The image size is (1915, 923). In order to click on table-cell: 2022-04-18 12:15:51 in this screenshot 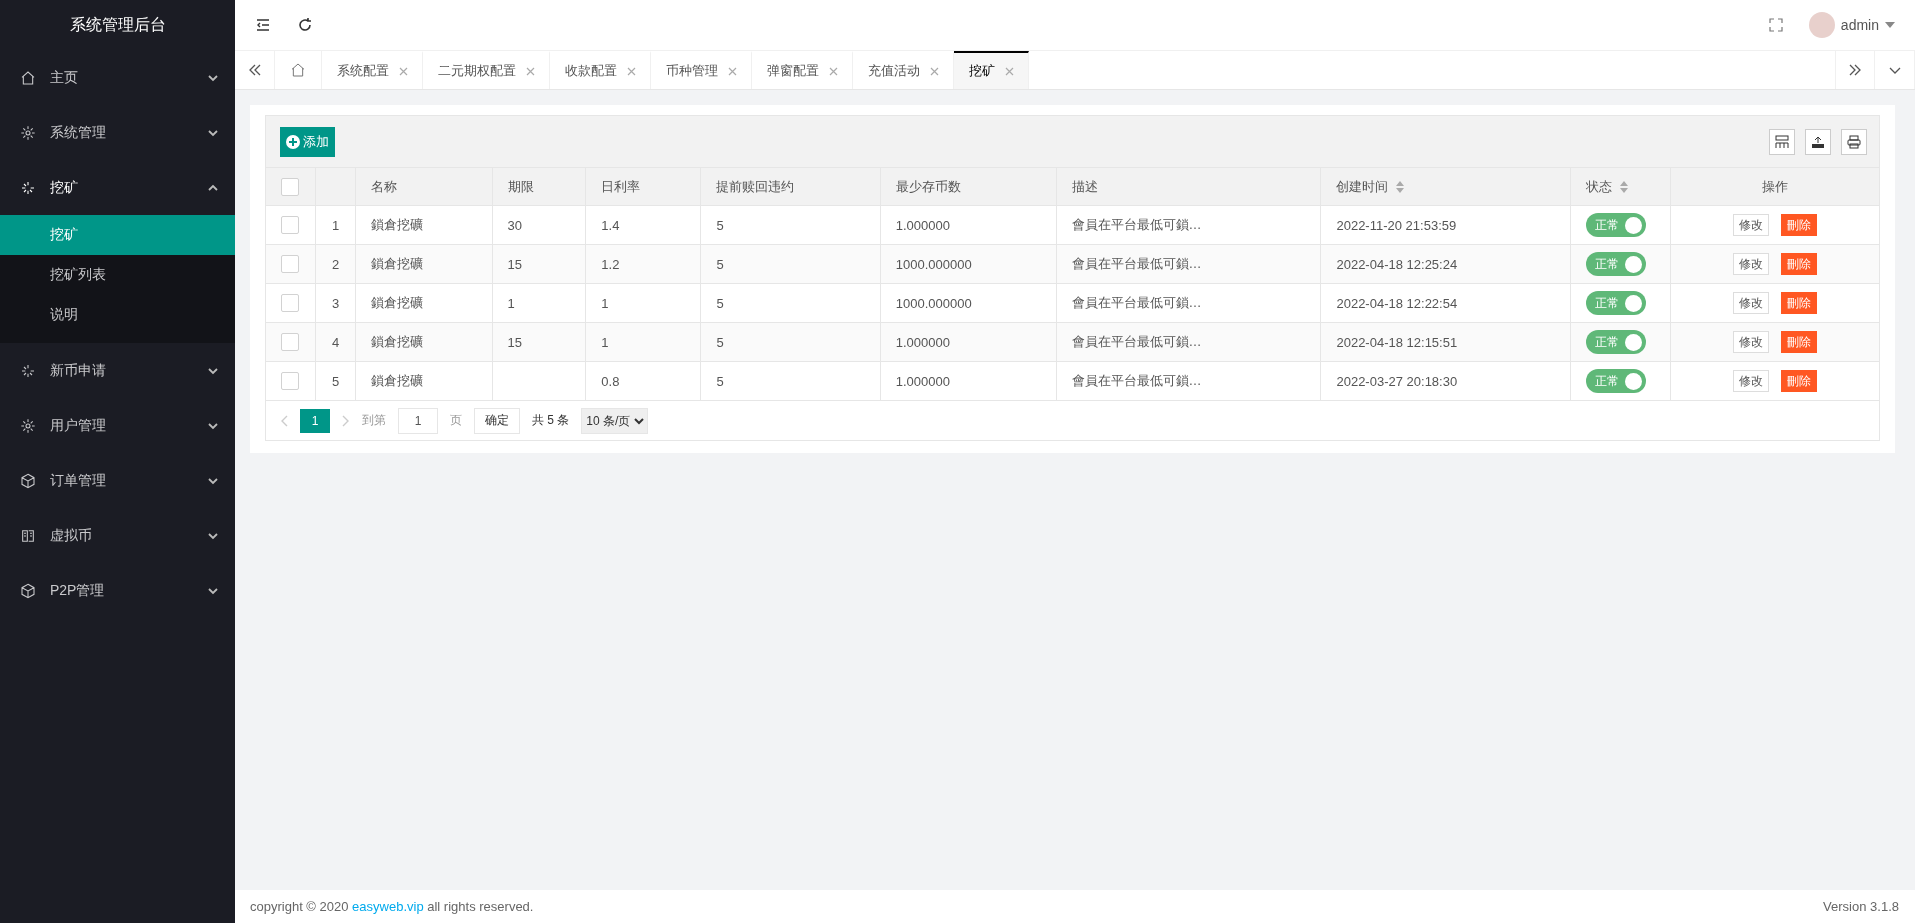, I will do `click(1445, 342)`.